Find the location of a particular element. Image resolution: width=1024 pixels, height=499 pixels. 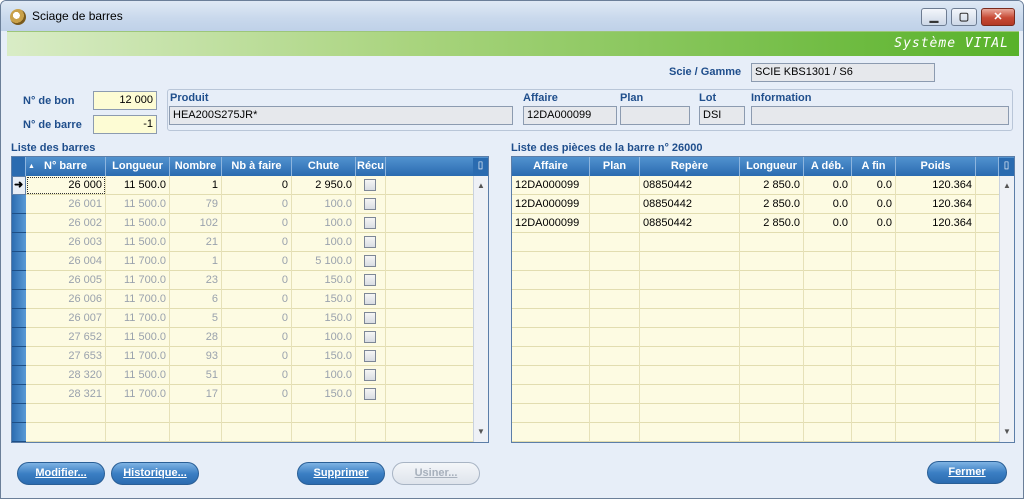

plan-field is located at coordinates (655, 115).